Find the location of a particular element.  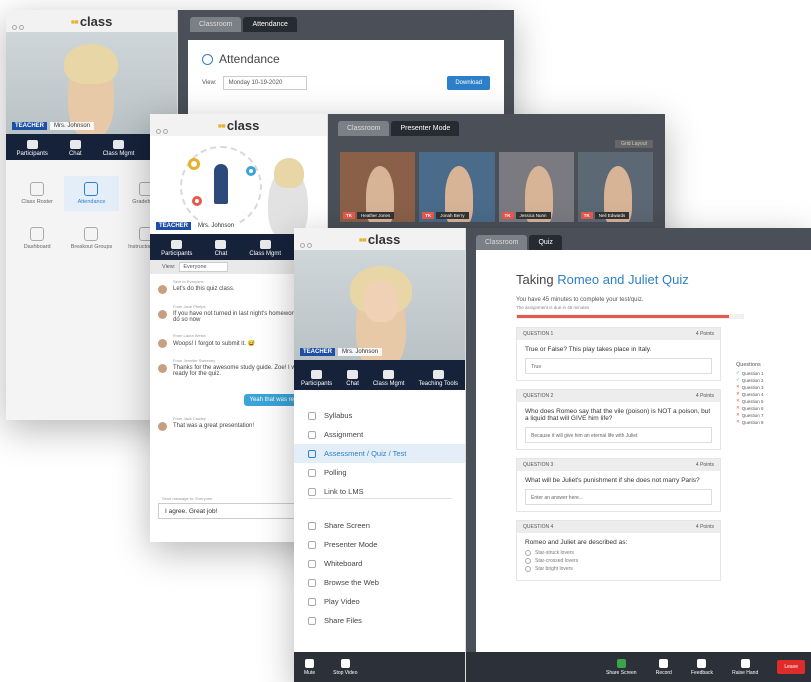

question-nav-item: ✕ Question 6 is located at coordinates (750, 408).